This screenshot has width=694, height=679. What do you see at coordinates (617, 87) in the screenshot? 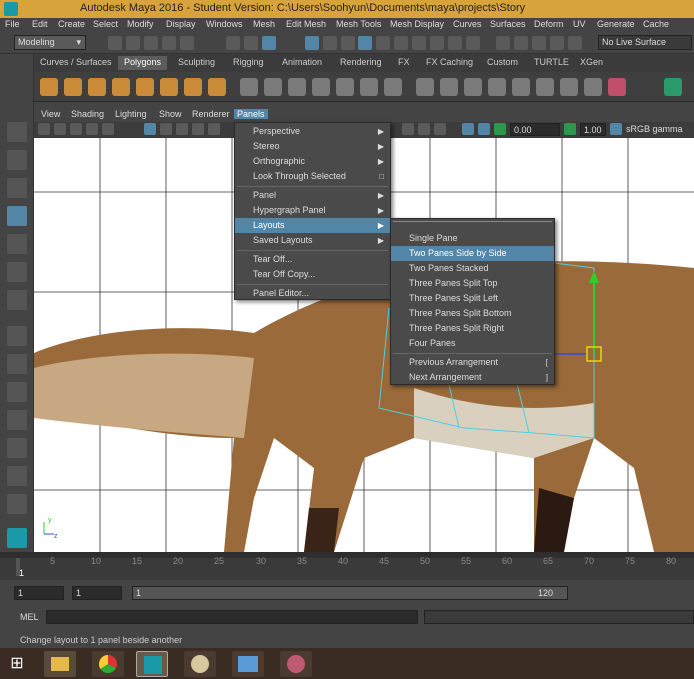
I see `soft-select-icon` at bounding box center [617, 87].